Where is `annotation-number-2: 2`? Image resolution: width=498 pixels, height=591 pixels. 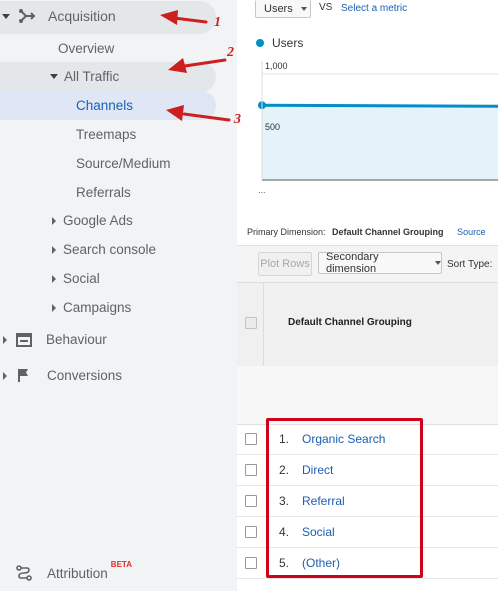 annotation-number-2: 2 is located at coordinates (230, 52).